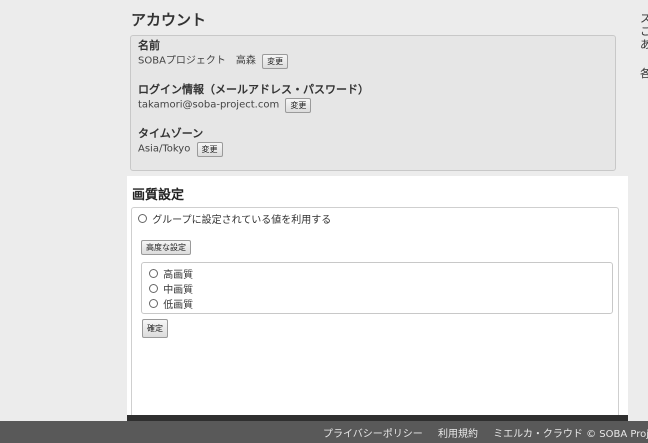 Image resolution: width=648 pixels, height=443 pixels. I want to click on group-value-option: グループに設定されている値を利用する, so click(234, 218).